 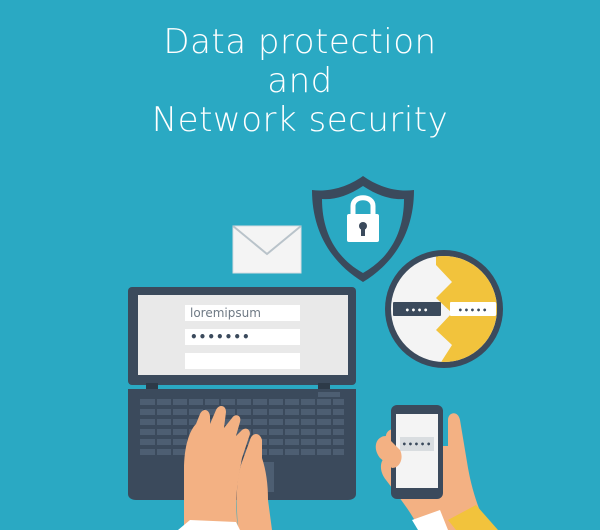 I want to click on shield-lock-icon, so click(x=363, y=229).